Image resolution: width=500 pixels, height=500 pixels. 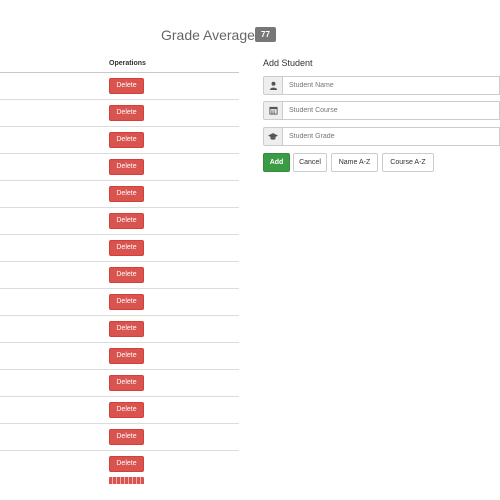 I want to click on student-name-input, so click(x=391, y=85).